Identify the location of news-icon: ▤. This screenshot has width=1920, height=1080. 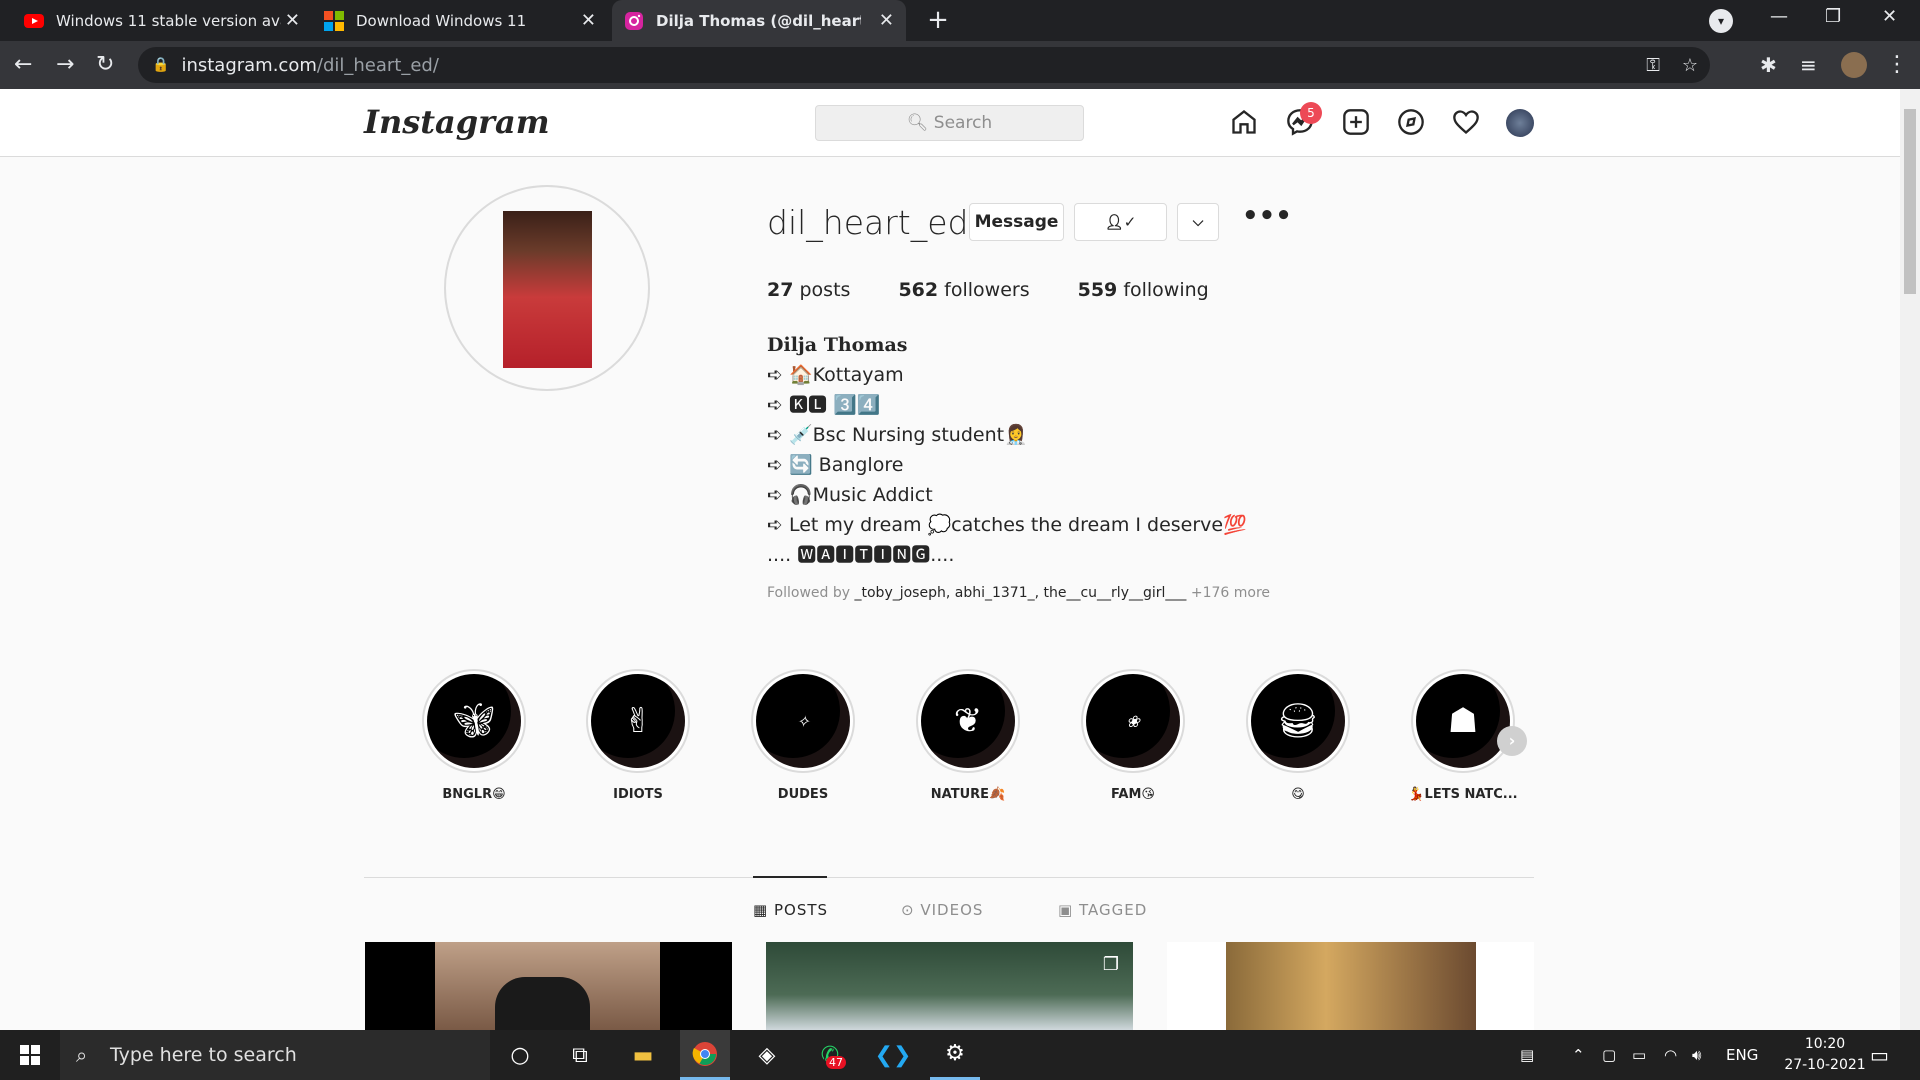
(1527, 1055).